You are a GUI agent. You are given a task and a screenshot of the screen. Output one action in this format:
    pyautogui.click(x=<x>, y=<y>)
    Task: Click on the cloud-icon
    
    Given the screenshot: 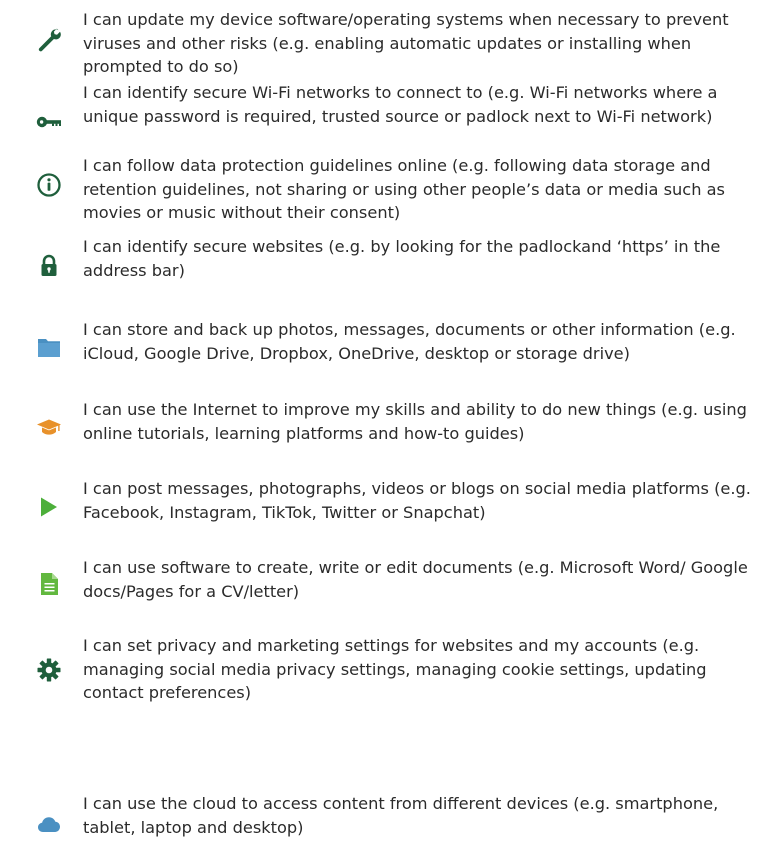 What is the action you would take?
    pyautogui.click(x=49, y=824)
    